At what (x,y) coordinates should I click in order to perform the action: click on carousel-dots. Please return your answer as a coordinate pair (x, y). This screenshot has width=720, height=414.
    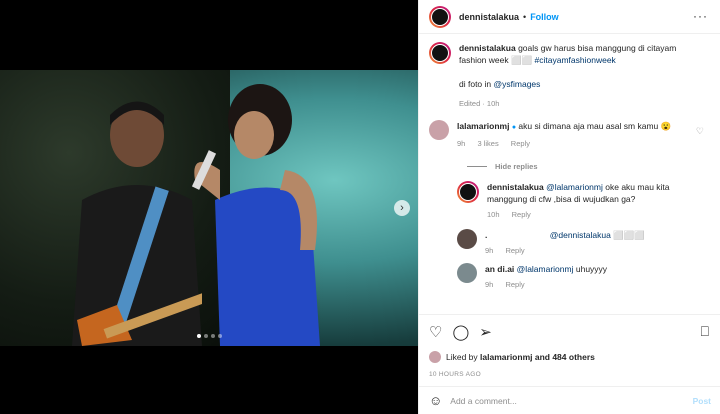
    Looking at the image, I should click on (209, 336).